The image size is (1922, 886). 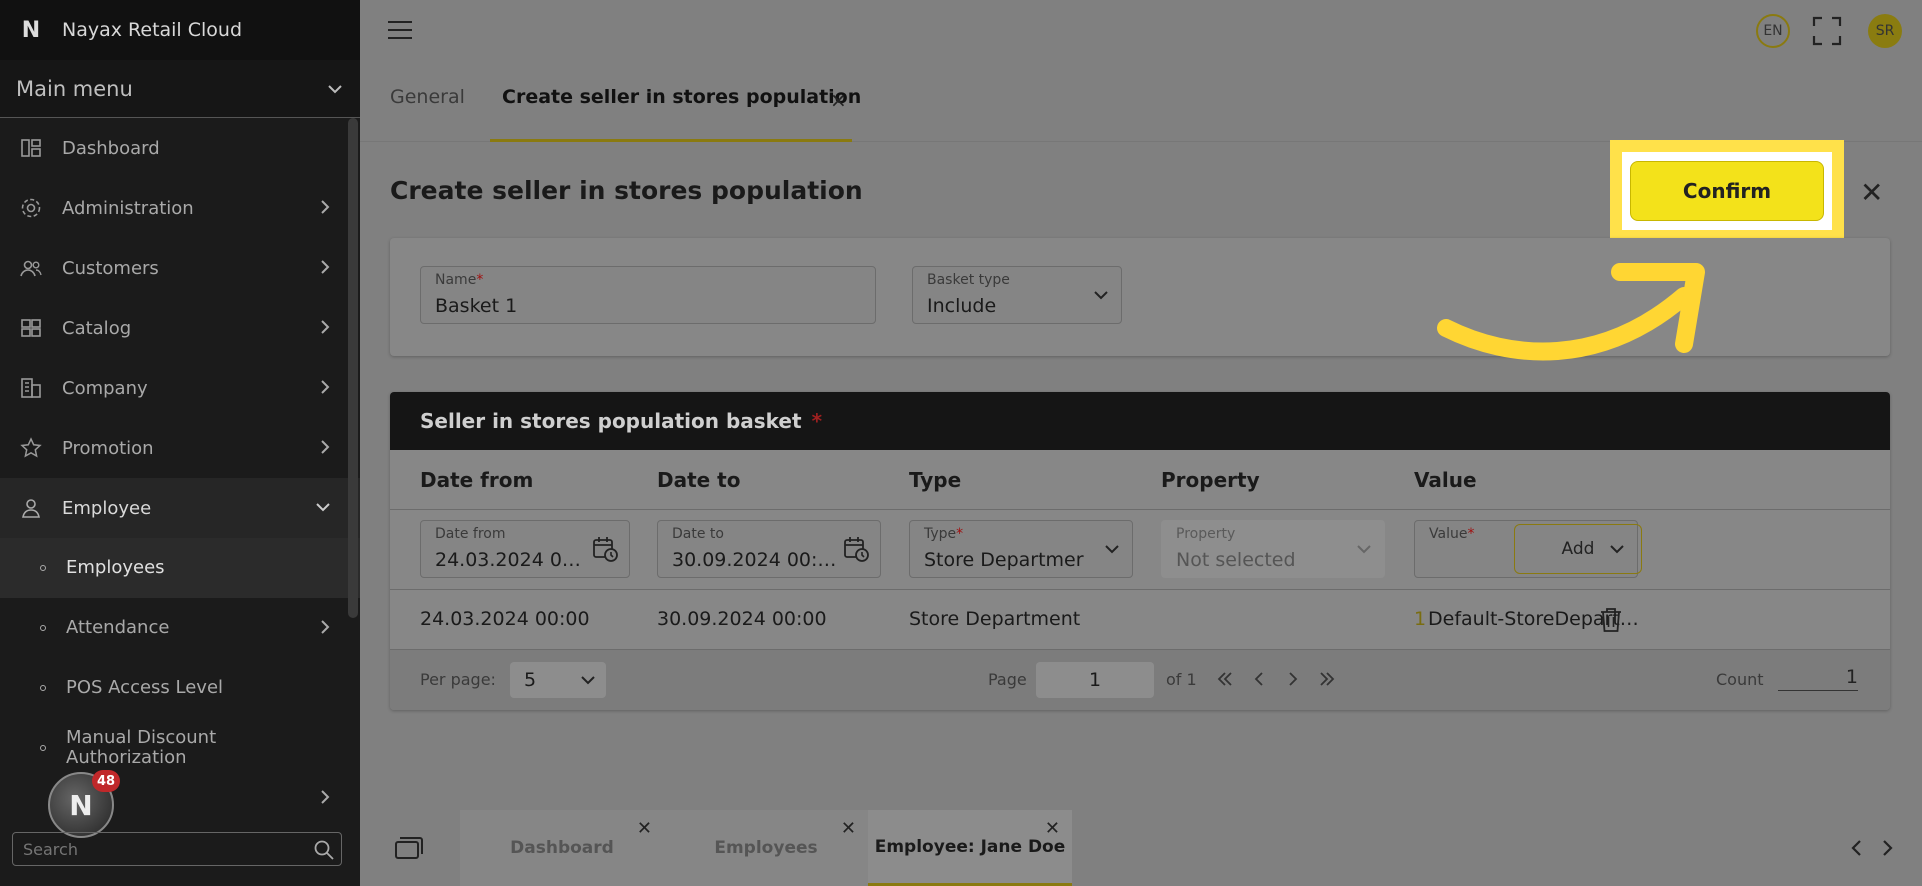 What do you see at coordinates (141, 747) in the screenshot?
I see `sidebar-subitem-label: Manual Discount Authorization` at bounding box center [141, 747].